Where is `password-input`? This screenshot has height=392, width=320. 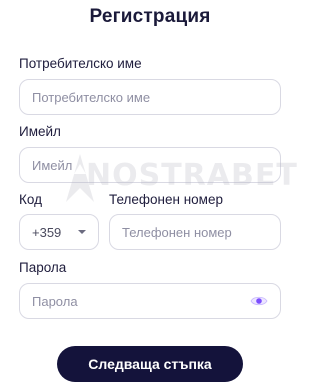 password-input is located at coordinates (150, 301).